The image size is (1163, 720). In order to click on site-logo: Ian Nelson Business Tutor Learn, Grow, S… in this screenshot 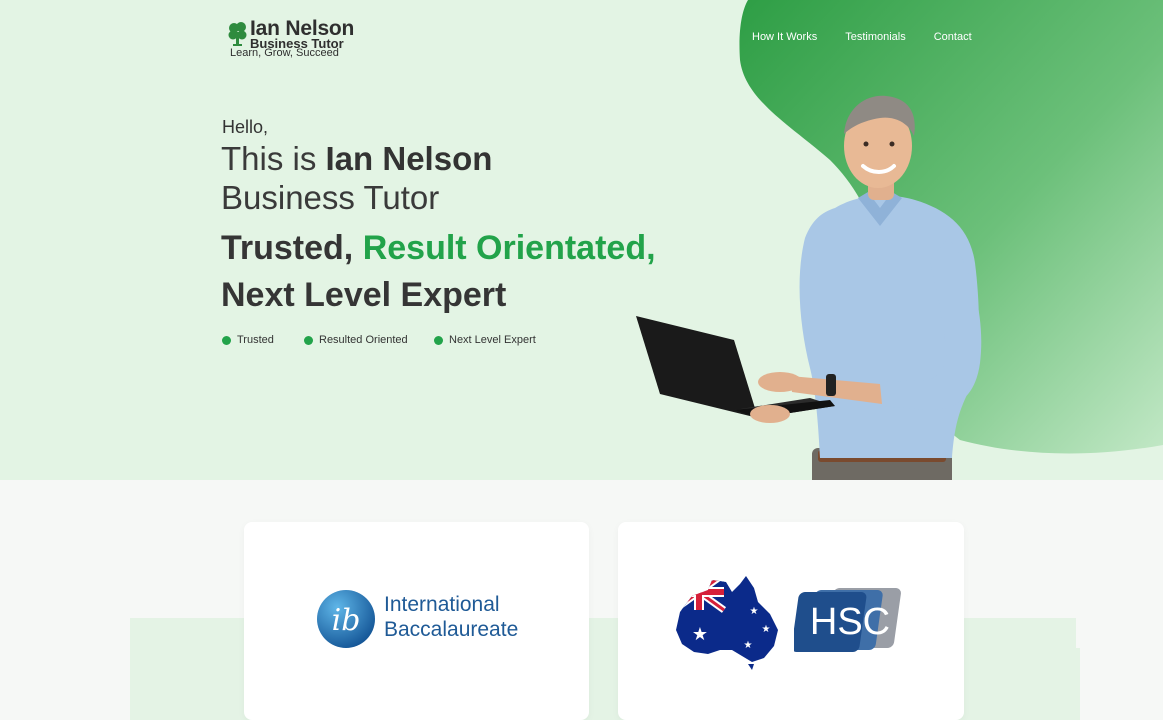, I will do `click(296, 39)`.